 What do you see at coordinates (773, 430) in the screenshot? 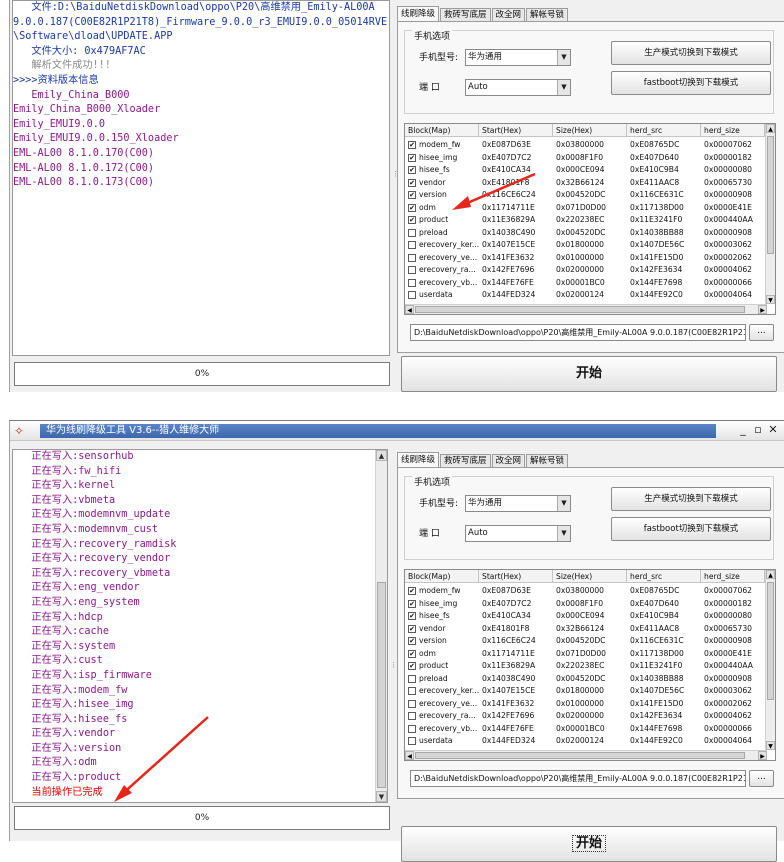
I see `close-icon: ✕` at bounding box center [773, 430].